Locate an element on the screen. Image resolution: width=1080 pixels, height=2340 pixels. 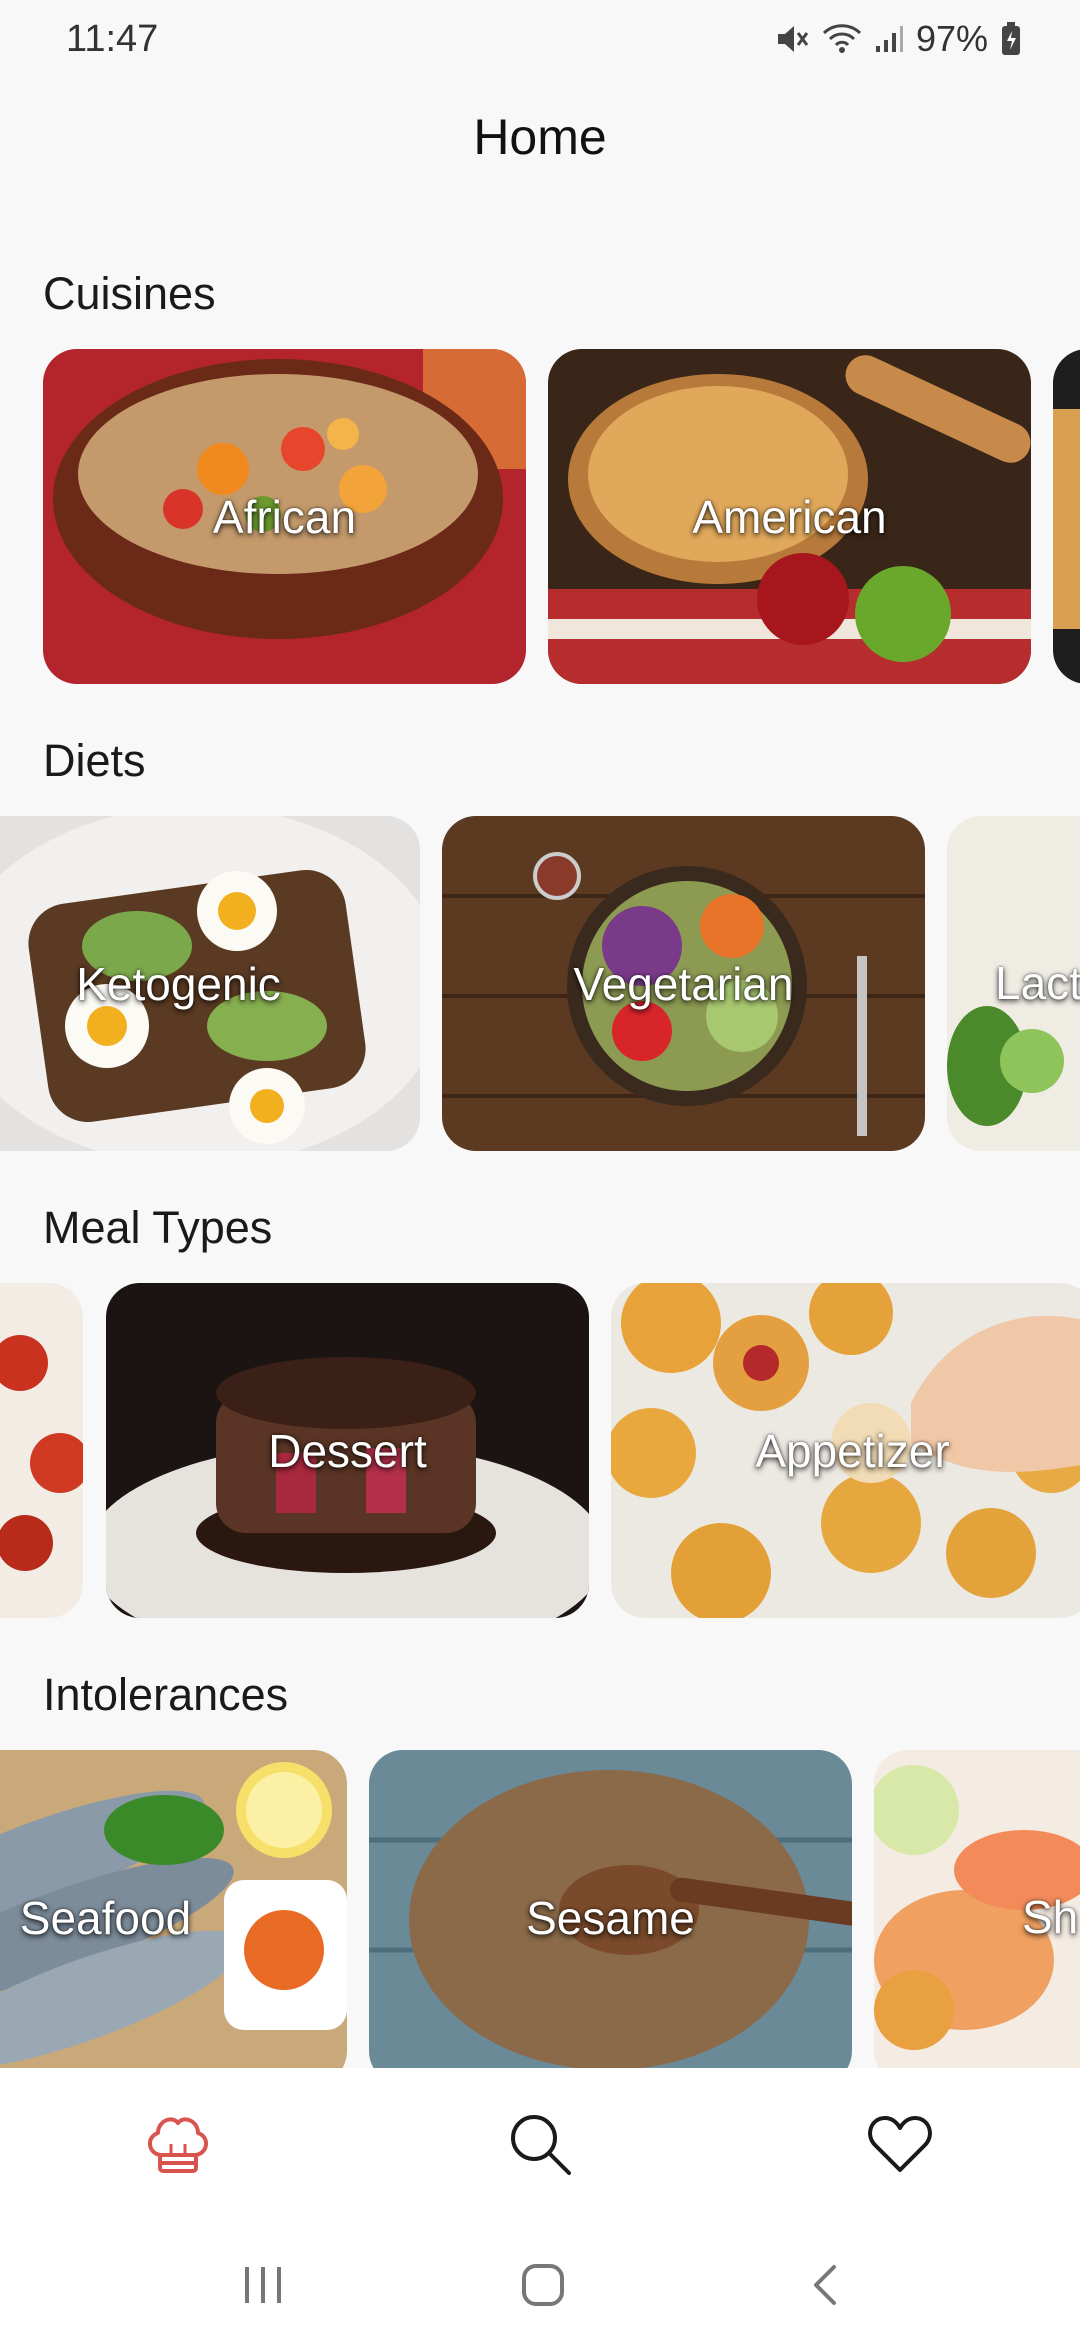
section-title-intolerances: Intolerances is located at coordinates (166, 1694).